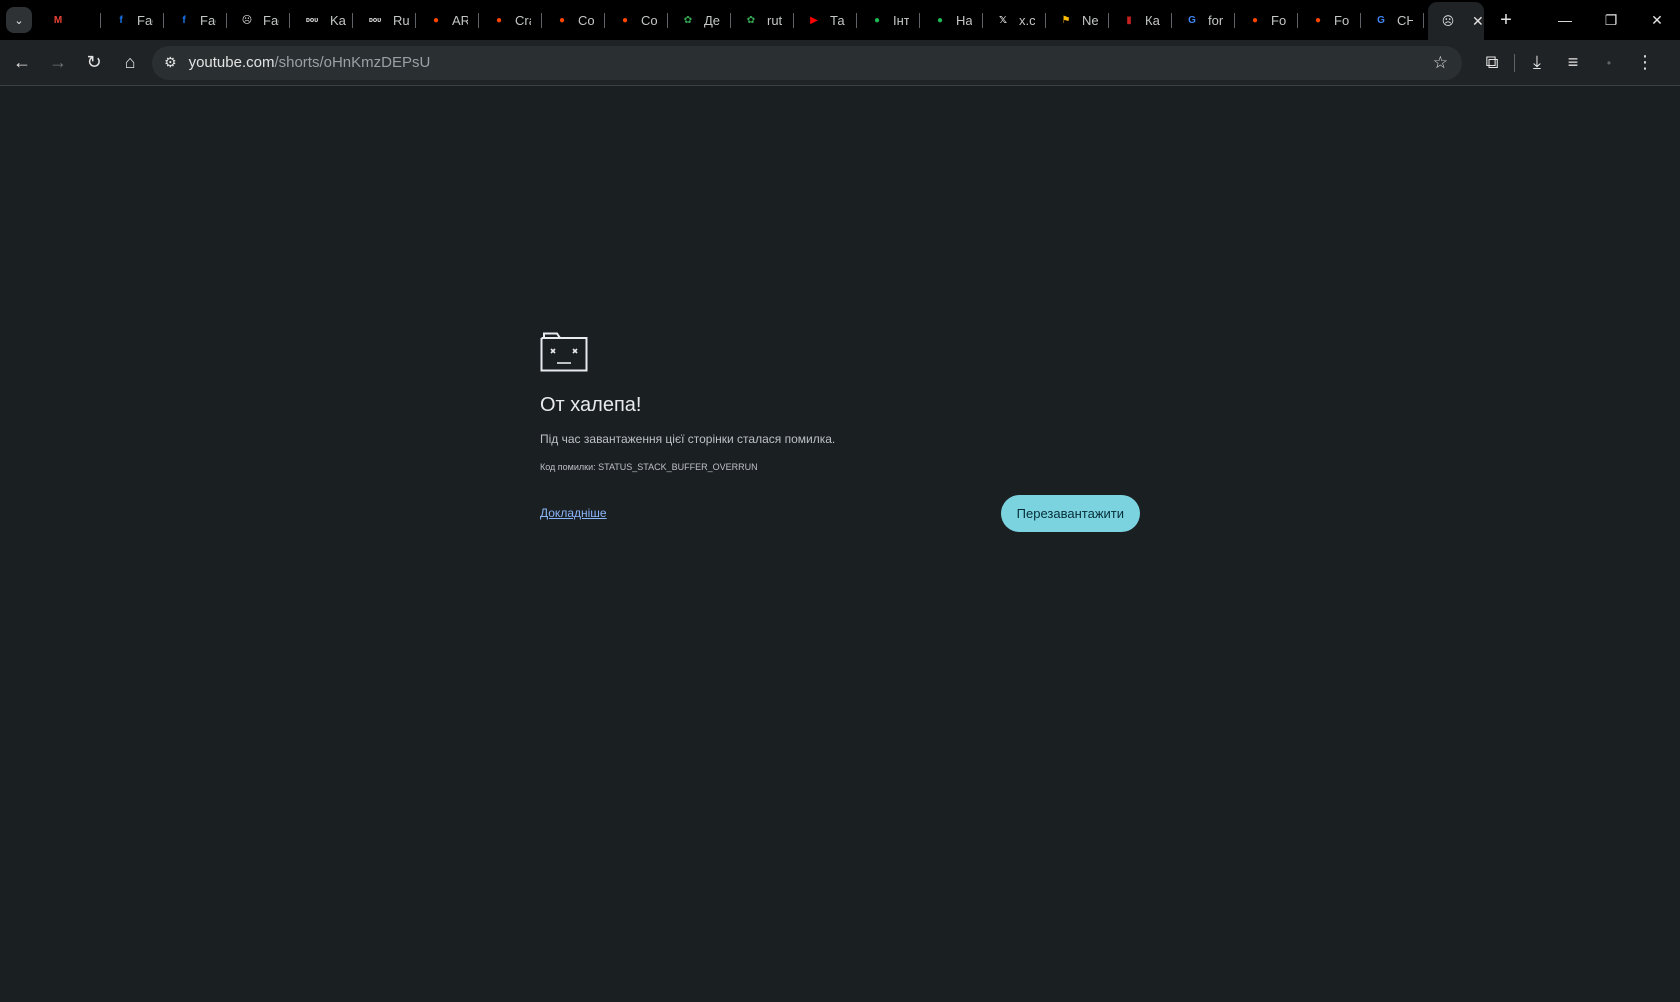  I want to click on tab-title: Де, so click(712, 20).